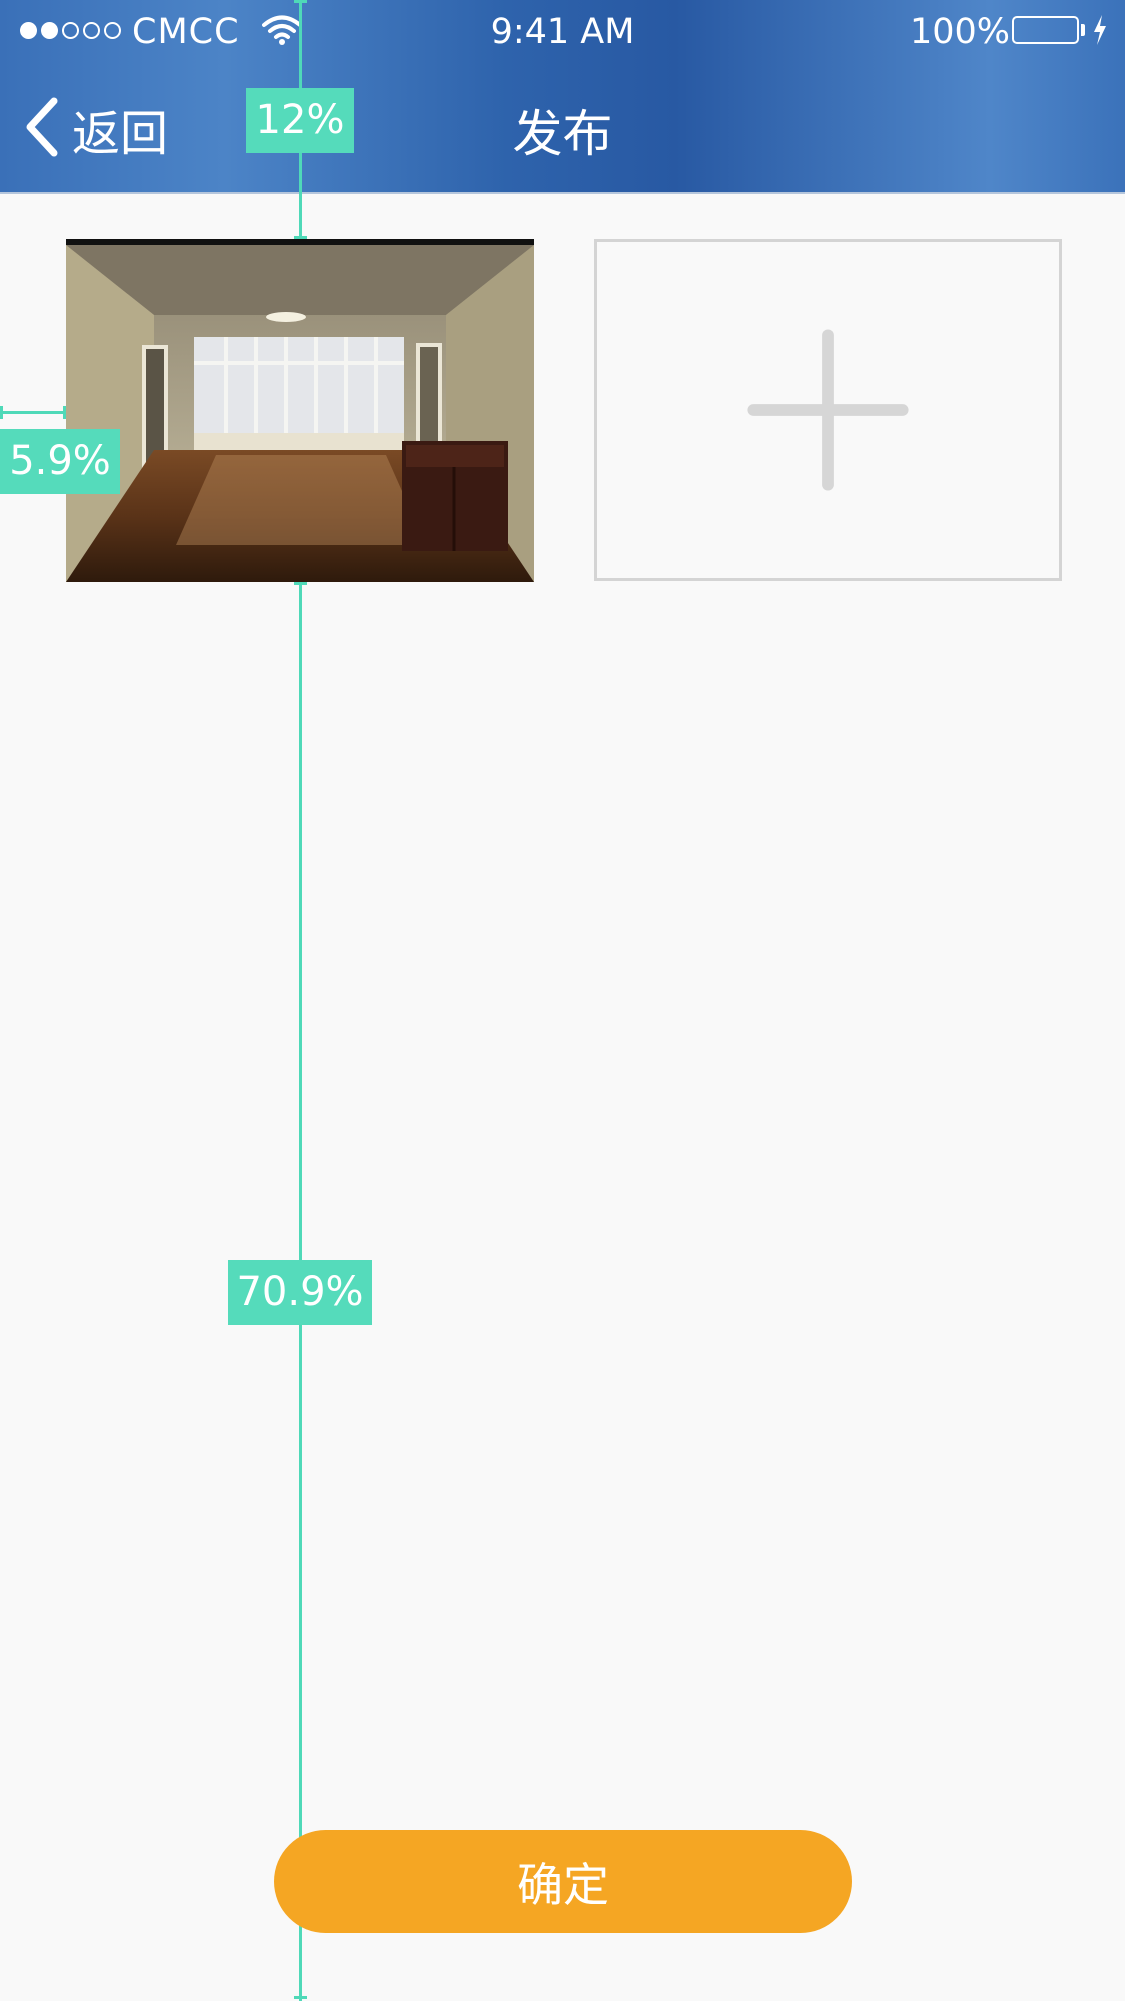 Image resolution: width=1125 pixels, height=2001 pixels. Describe the element at coordinates (60, 461) in the screenshot. I see `left-offset-label: 5.9%` at that location.